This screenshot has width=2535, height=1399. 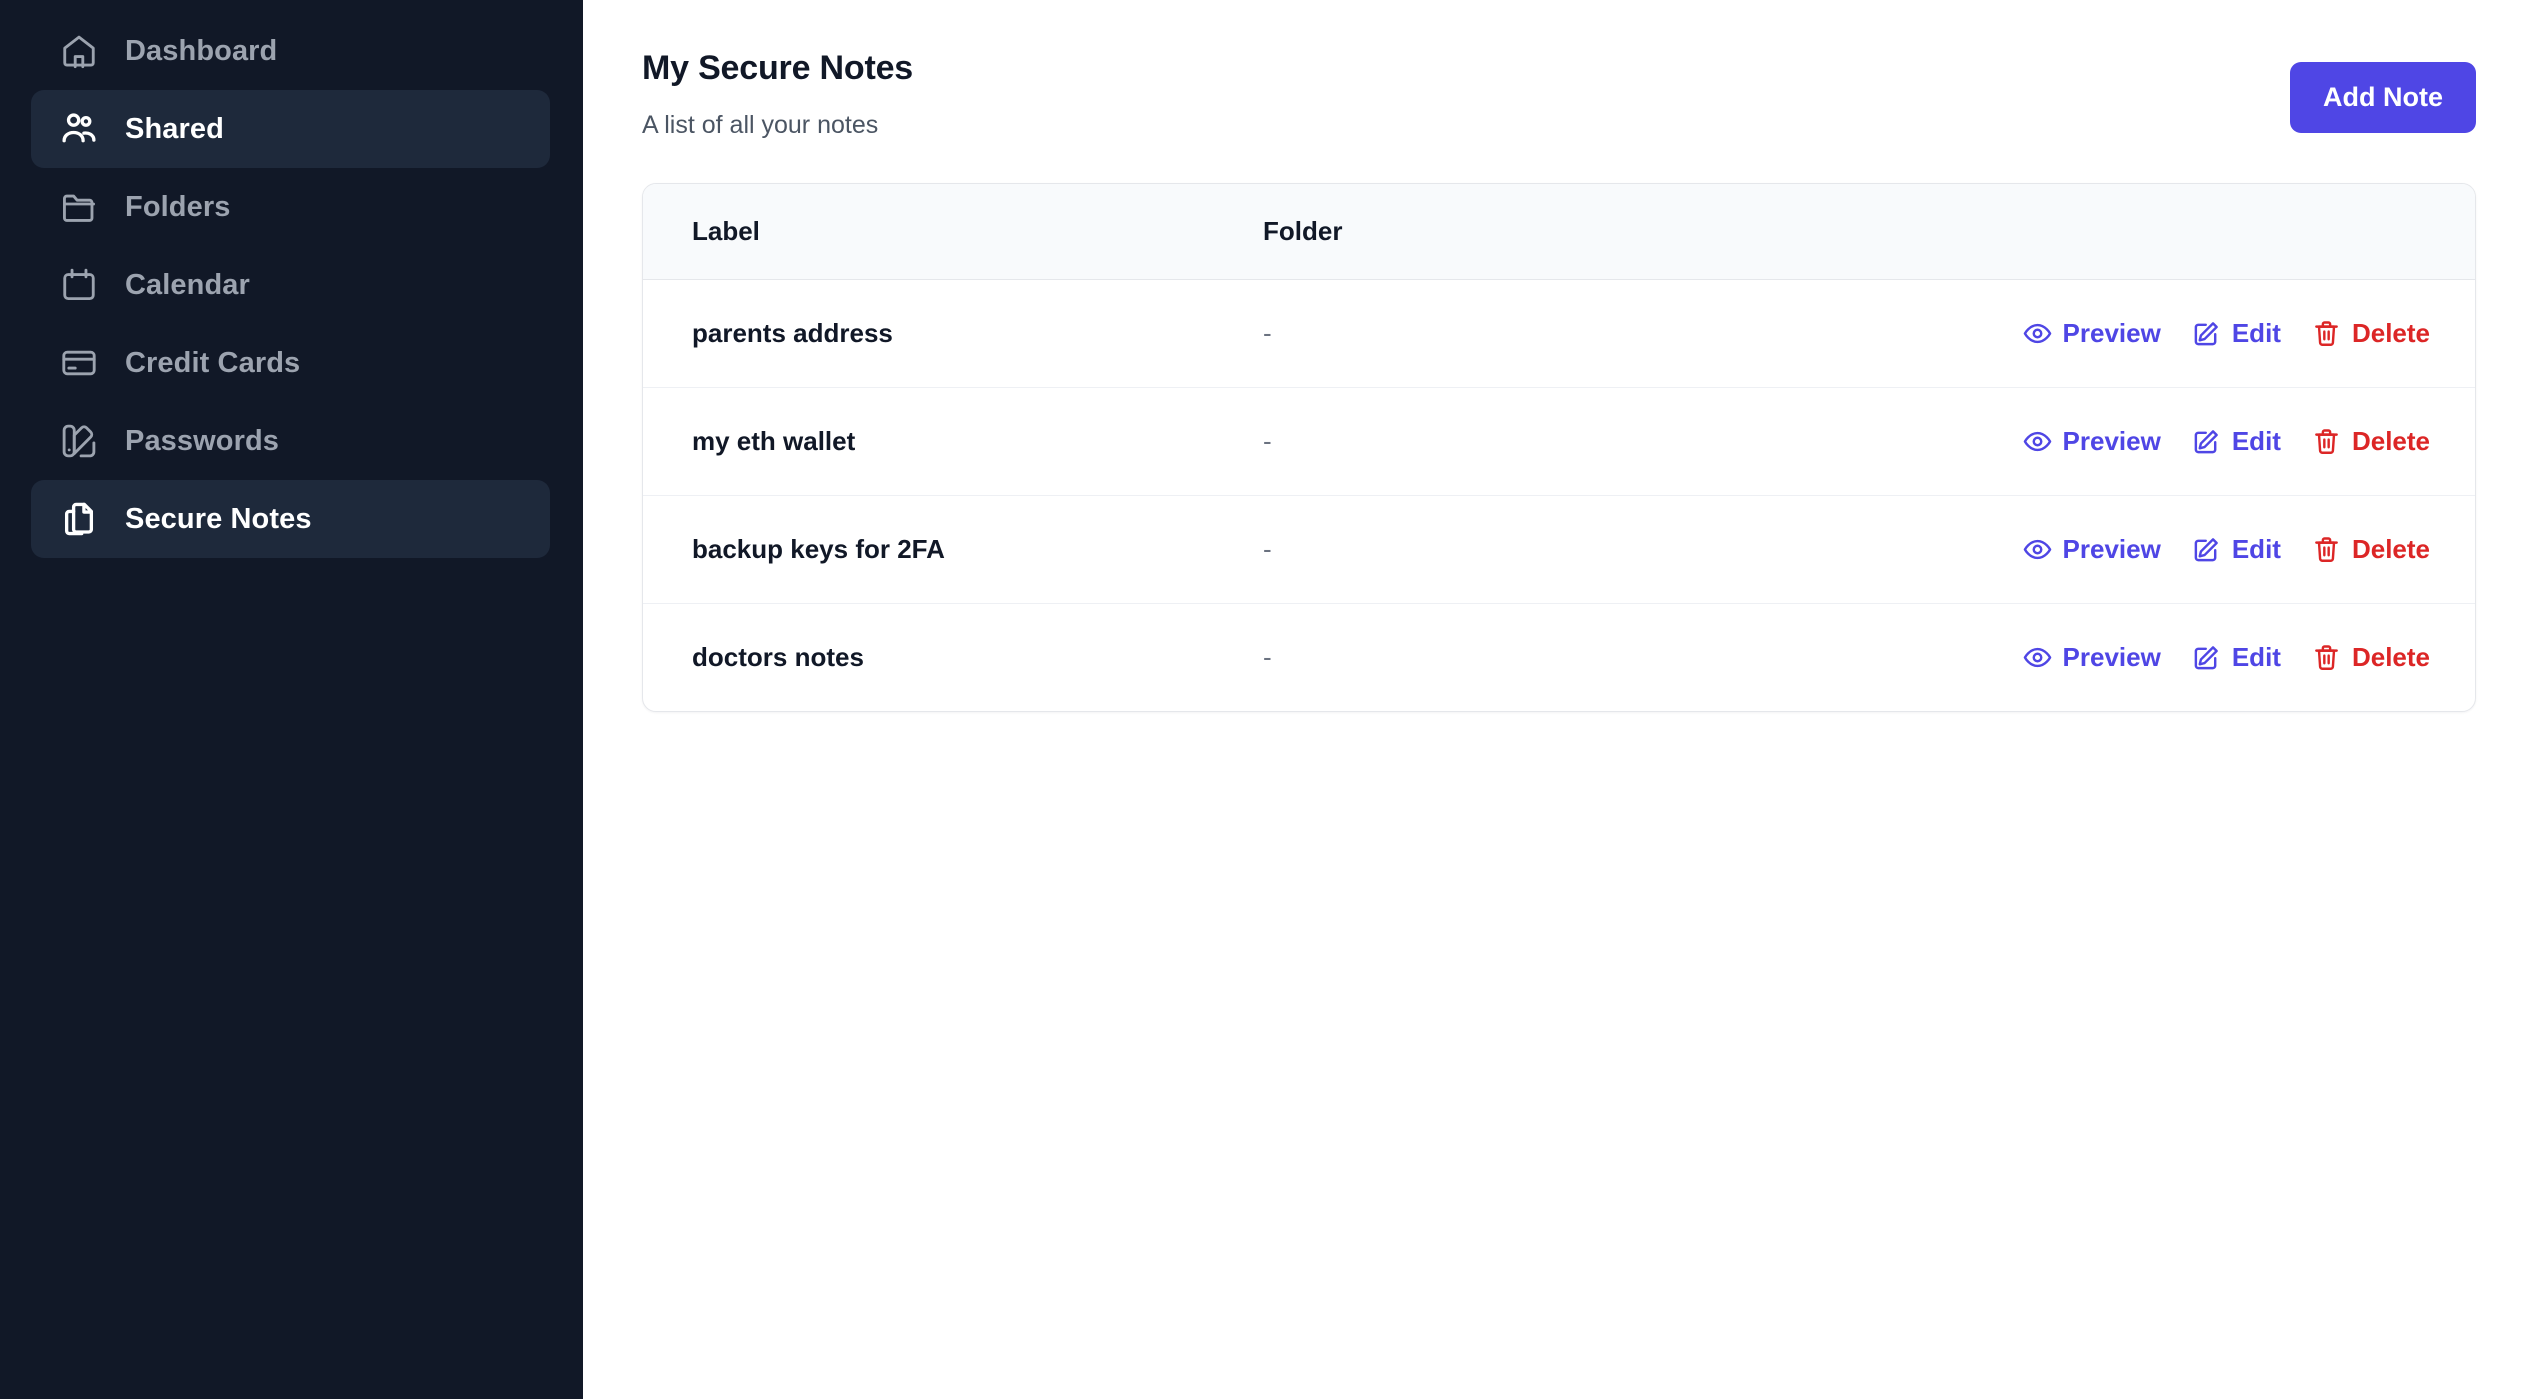 What do you see at coordinates (290, 129) in the screenshot?
I see `sidebar-item-shared: Shared` at bounding box center [290, 129].